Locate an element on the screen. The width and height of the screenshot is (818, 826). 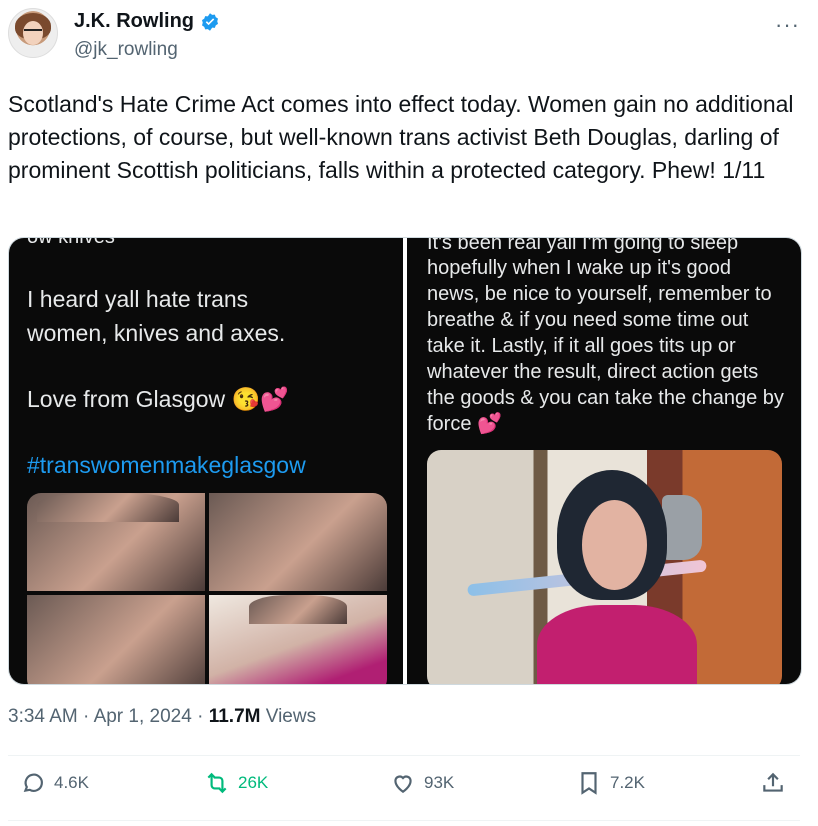
reply-icon is located at coordinates (33, 782).